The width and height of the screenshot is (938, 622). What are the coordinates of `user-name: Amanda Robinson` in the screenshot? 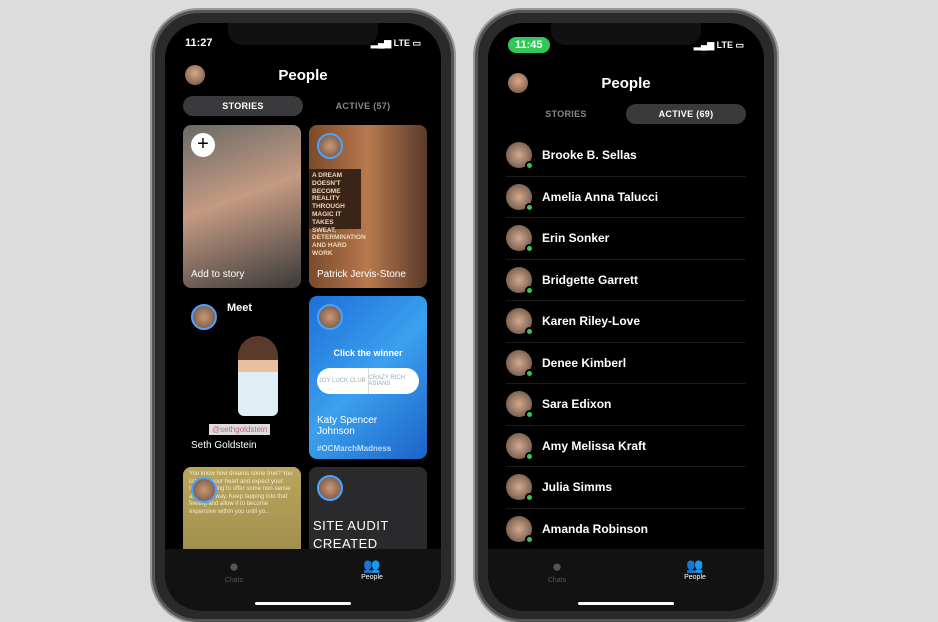 It's located at (595, 528).